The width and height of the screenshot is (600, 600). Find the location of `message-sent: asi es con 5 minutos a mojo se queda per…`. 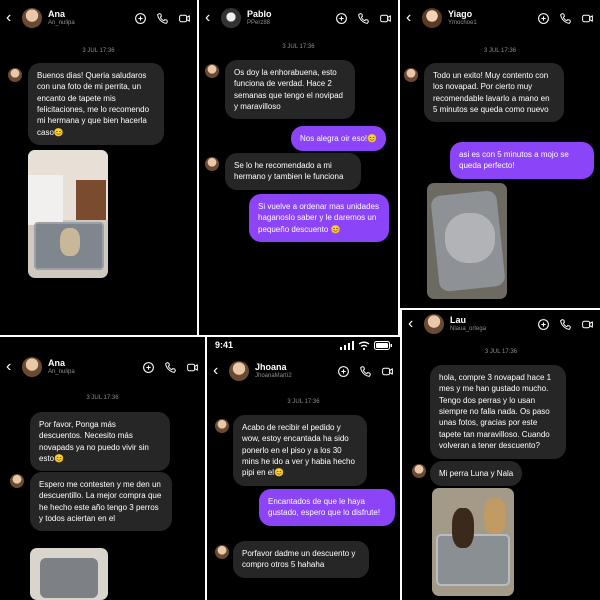

message-sent: asi es con 5 minutos a mojo se queda per… is located at coordinates (522, 160).